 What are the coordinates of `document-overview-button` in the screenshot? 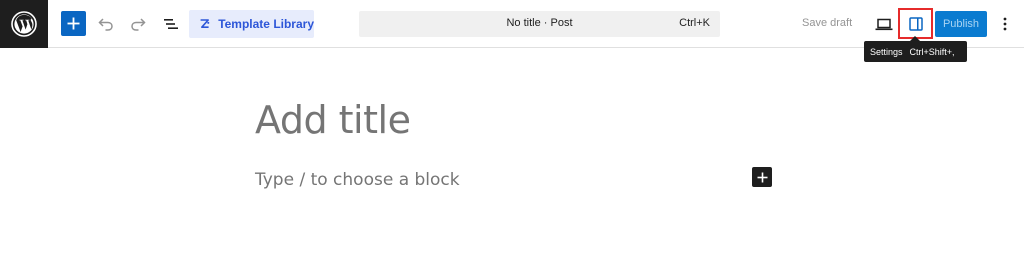 It's located at (171, 24).